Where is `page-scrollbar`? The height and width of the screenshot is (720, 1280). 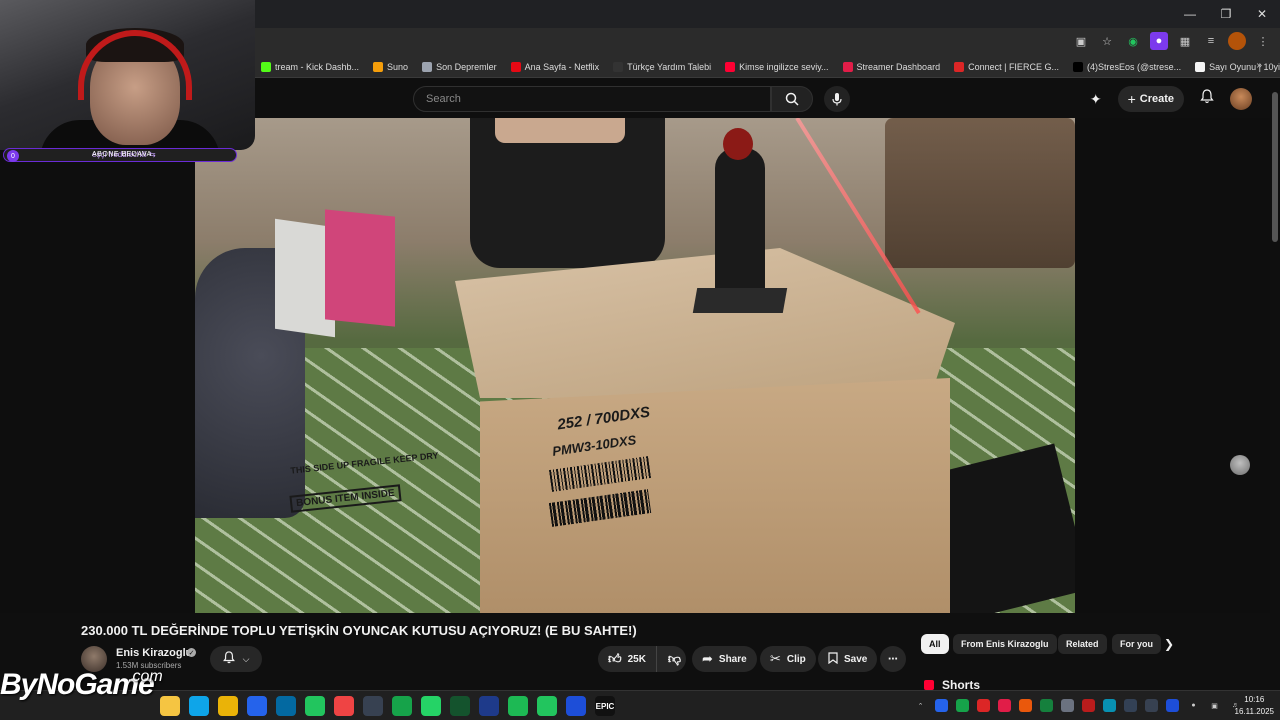
page-scrollbar is located at coordinates (1275, 384).